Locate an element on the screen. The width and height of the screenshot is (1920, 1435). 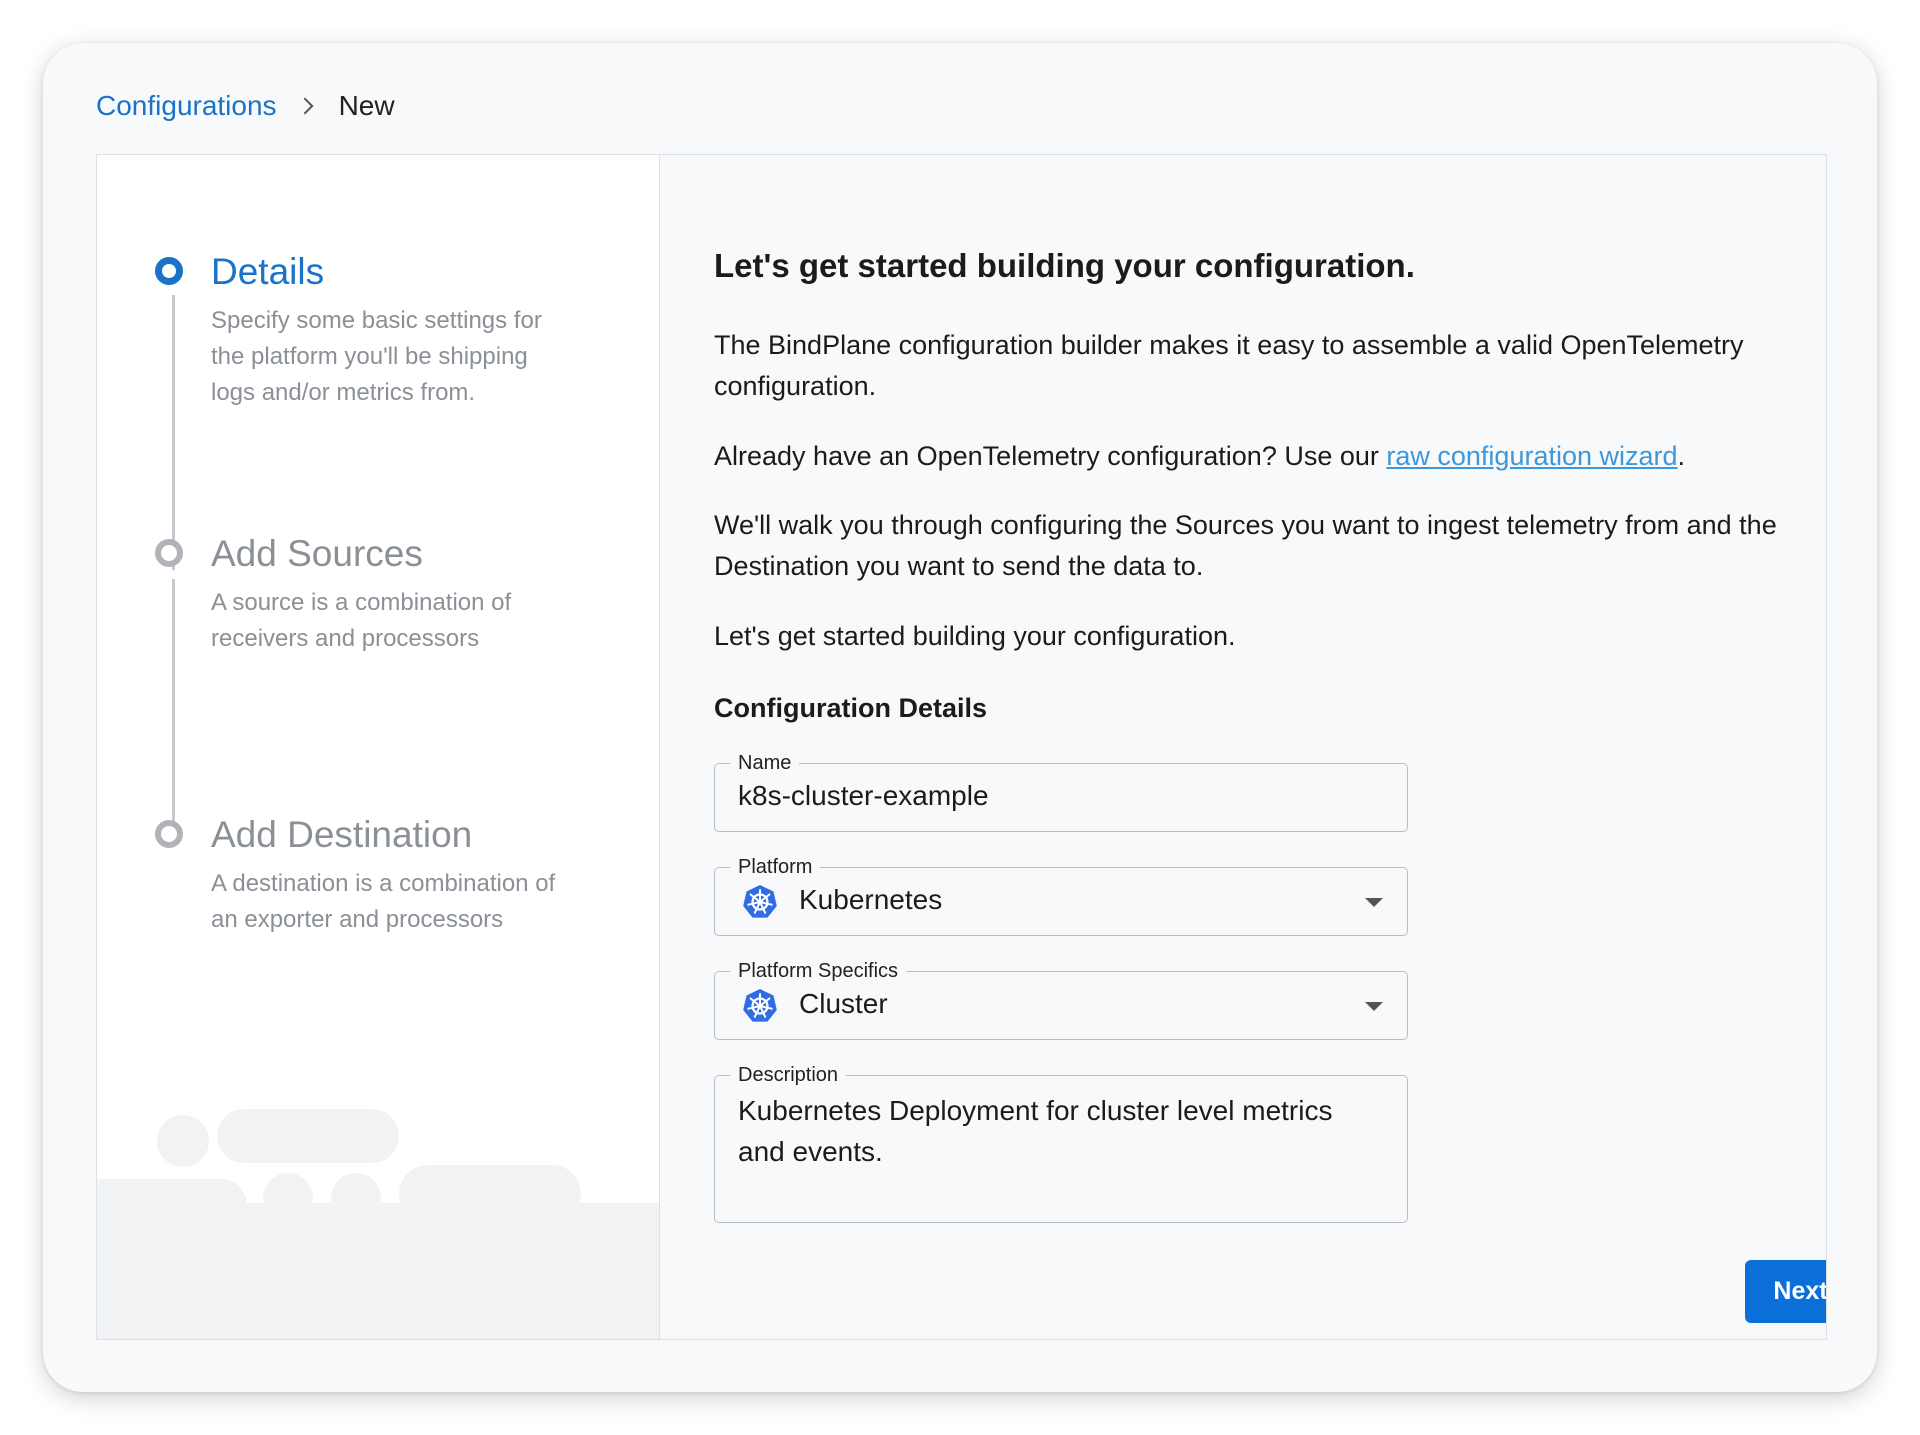
next-button: Next is located at coordinates (1785, 1291).